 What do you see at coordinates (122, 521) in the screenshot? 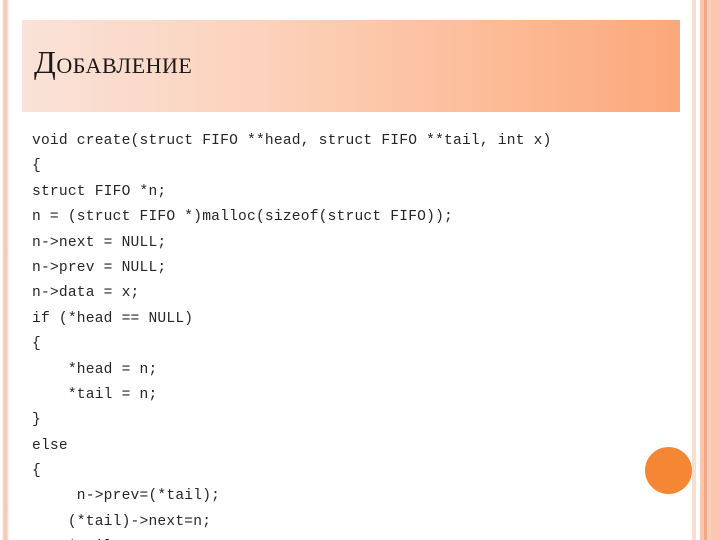
I see `code-line: (*tail)->next=n;` at bounding box center [122, 521].